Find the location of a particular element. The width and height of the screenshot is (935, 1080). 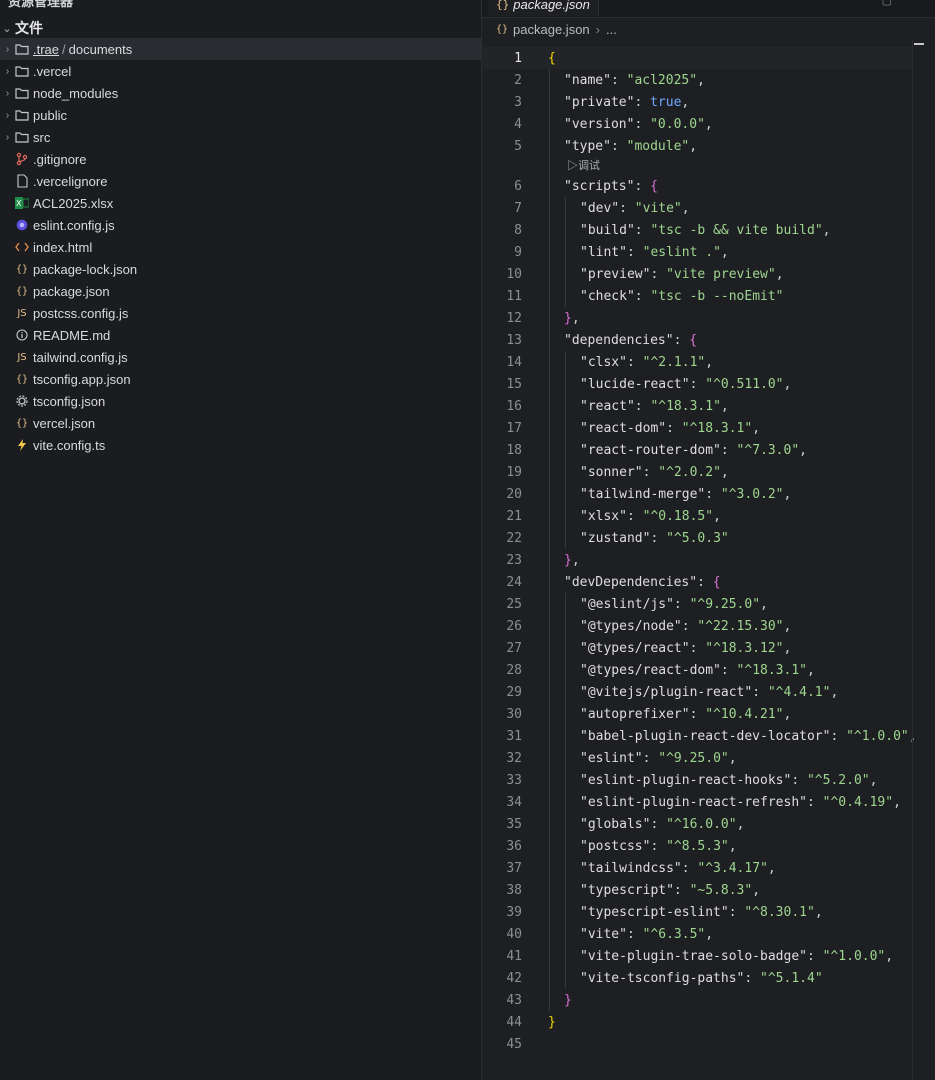

code-line: 8 "build": "tsc -b && vite build", is located at coordinates (697, 230).